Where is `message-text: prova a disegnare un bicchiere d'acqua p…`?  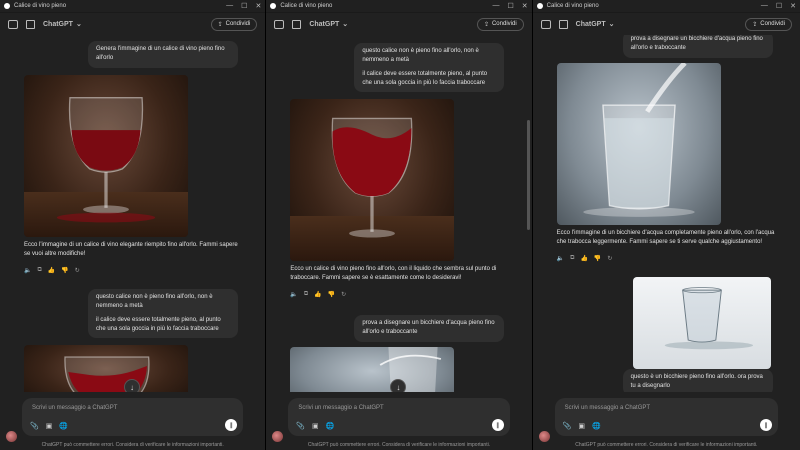
message-text: prova a disegnare un bicchiere d'acqua p… is located at coordinates (696, 44).